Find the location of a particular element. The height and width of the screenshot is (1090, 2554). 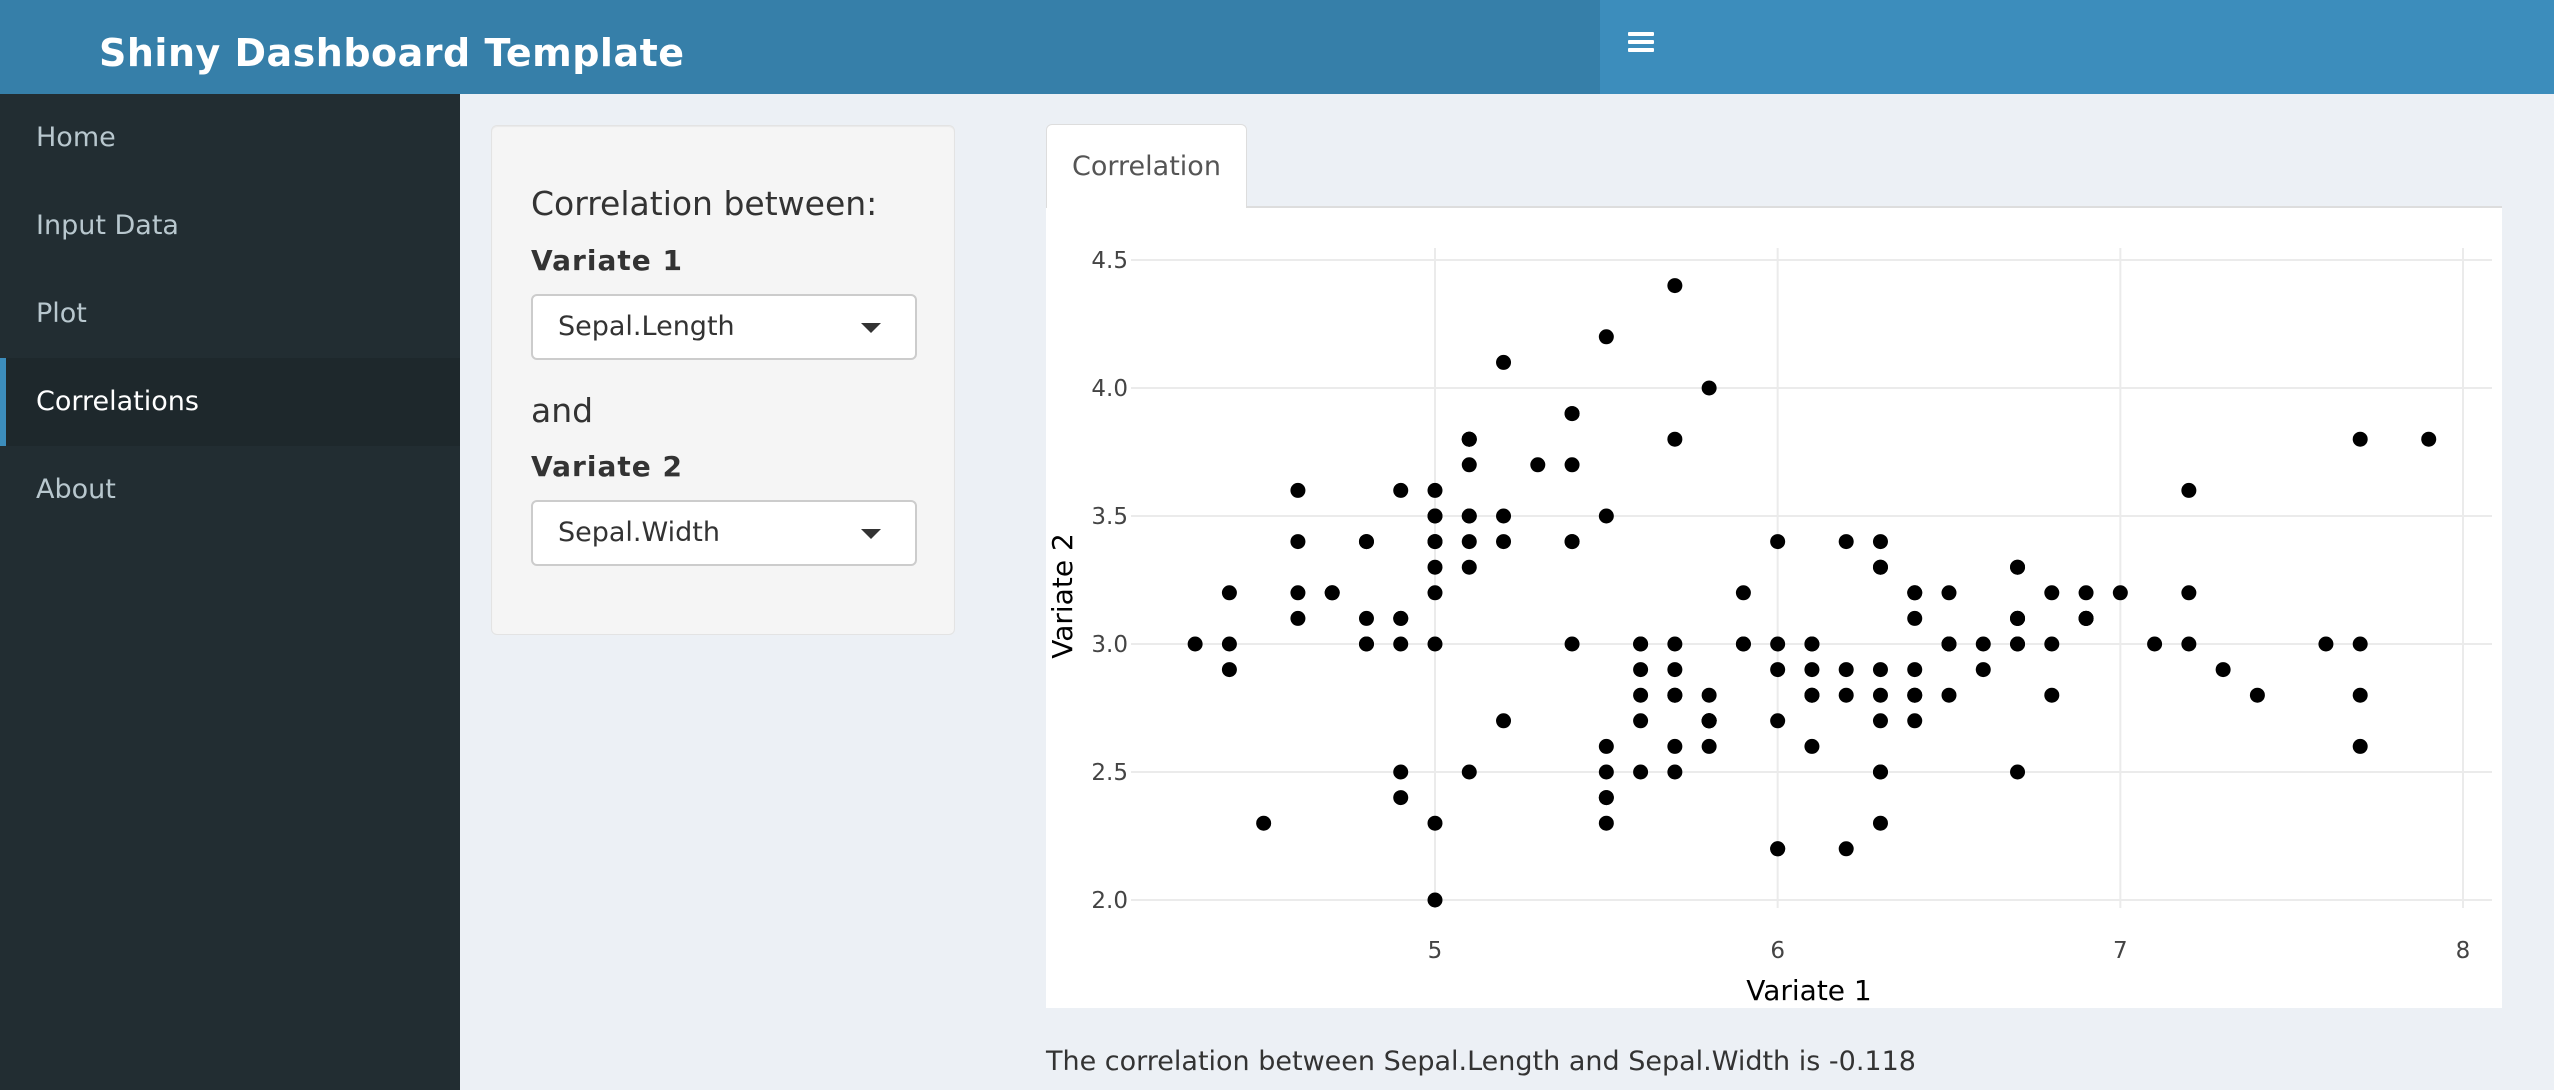

app-title: Shiny Dashboard Template is located at coordinates (800, 47).